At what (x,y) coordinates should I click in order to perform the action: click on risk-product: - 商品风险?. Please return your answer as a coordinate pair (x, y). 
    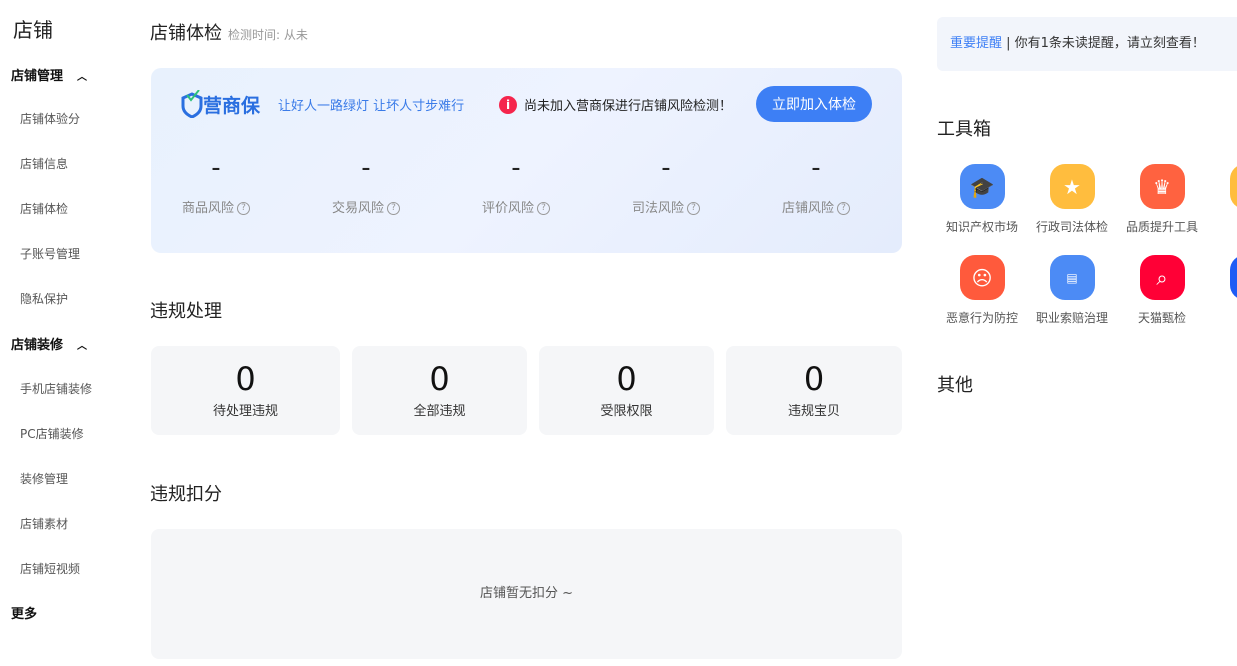
    Looking at the image, I should click on (216, 184).